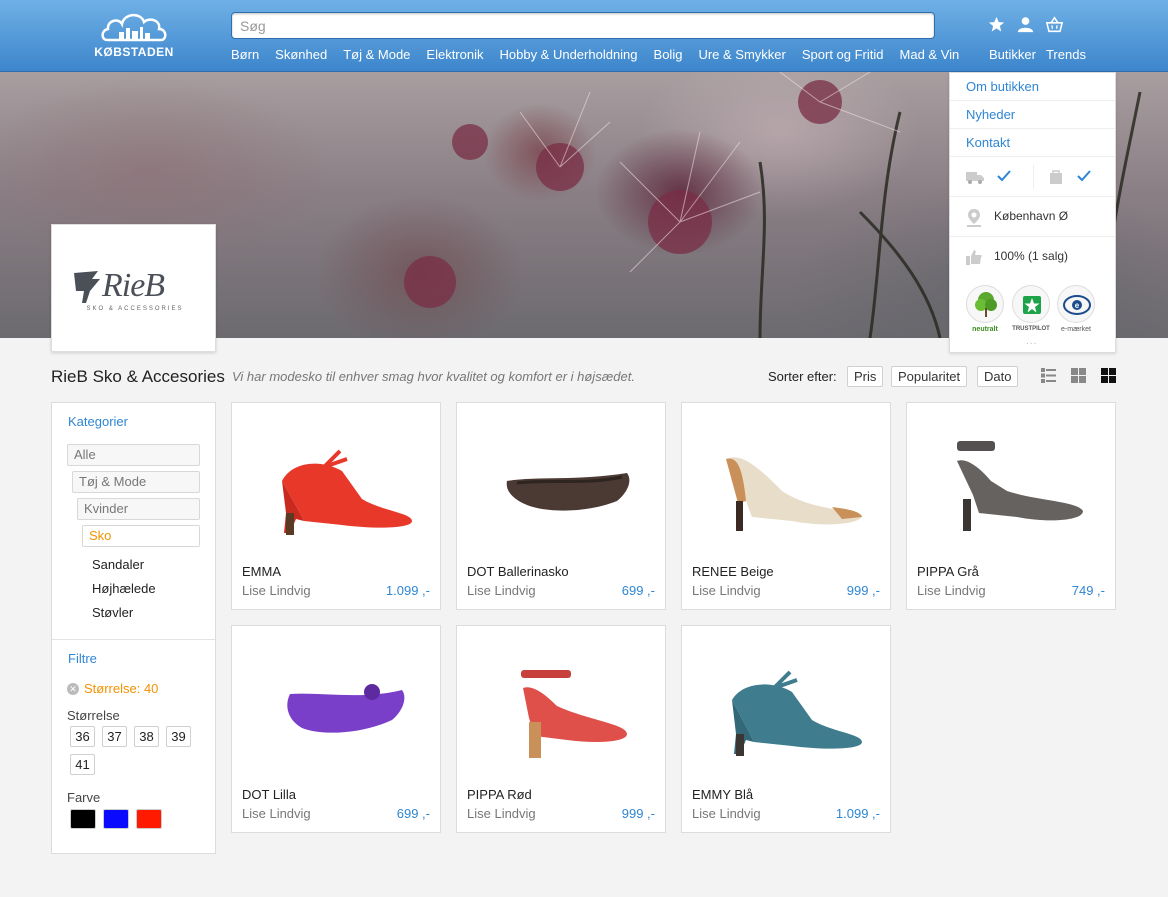  Describe the element at coordinates (985, 304) in the screenshot. I see `tree-icon` at that location.